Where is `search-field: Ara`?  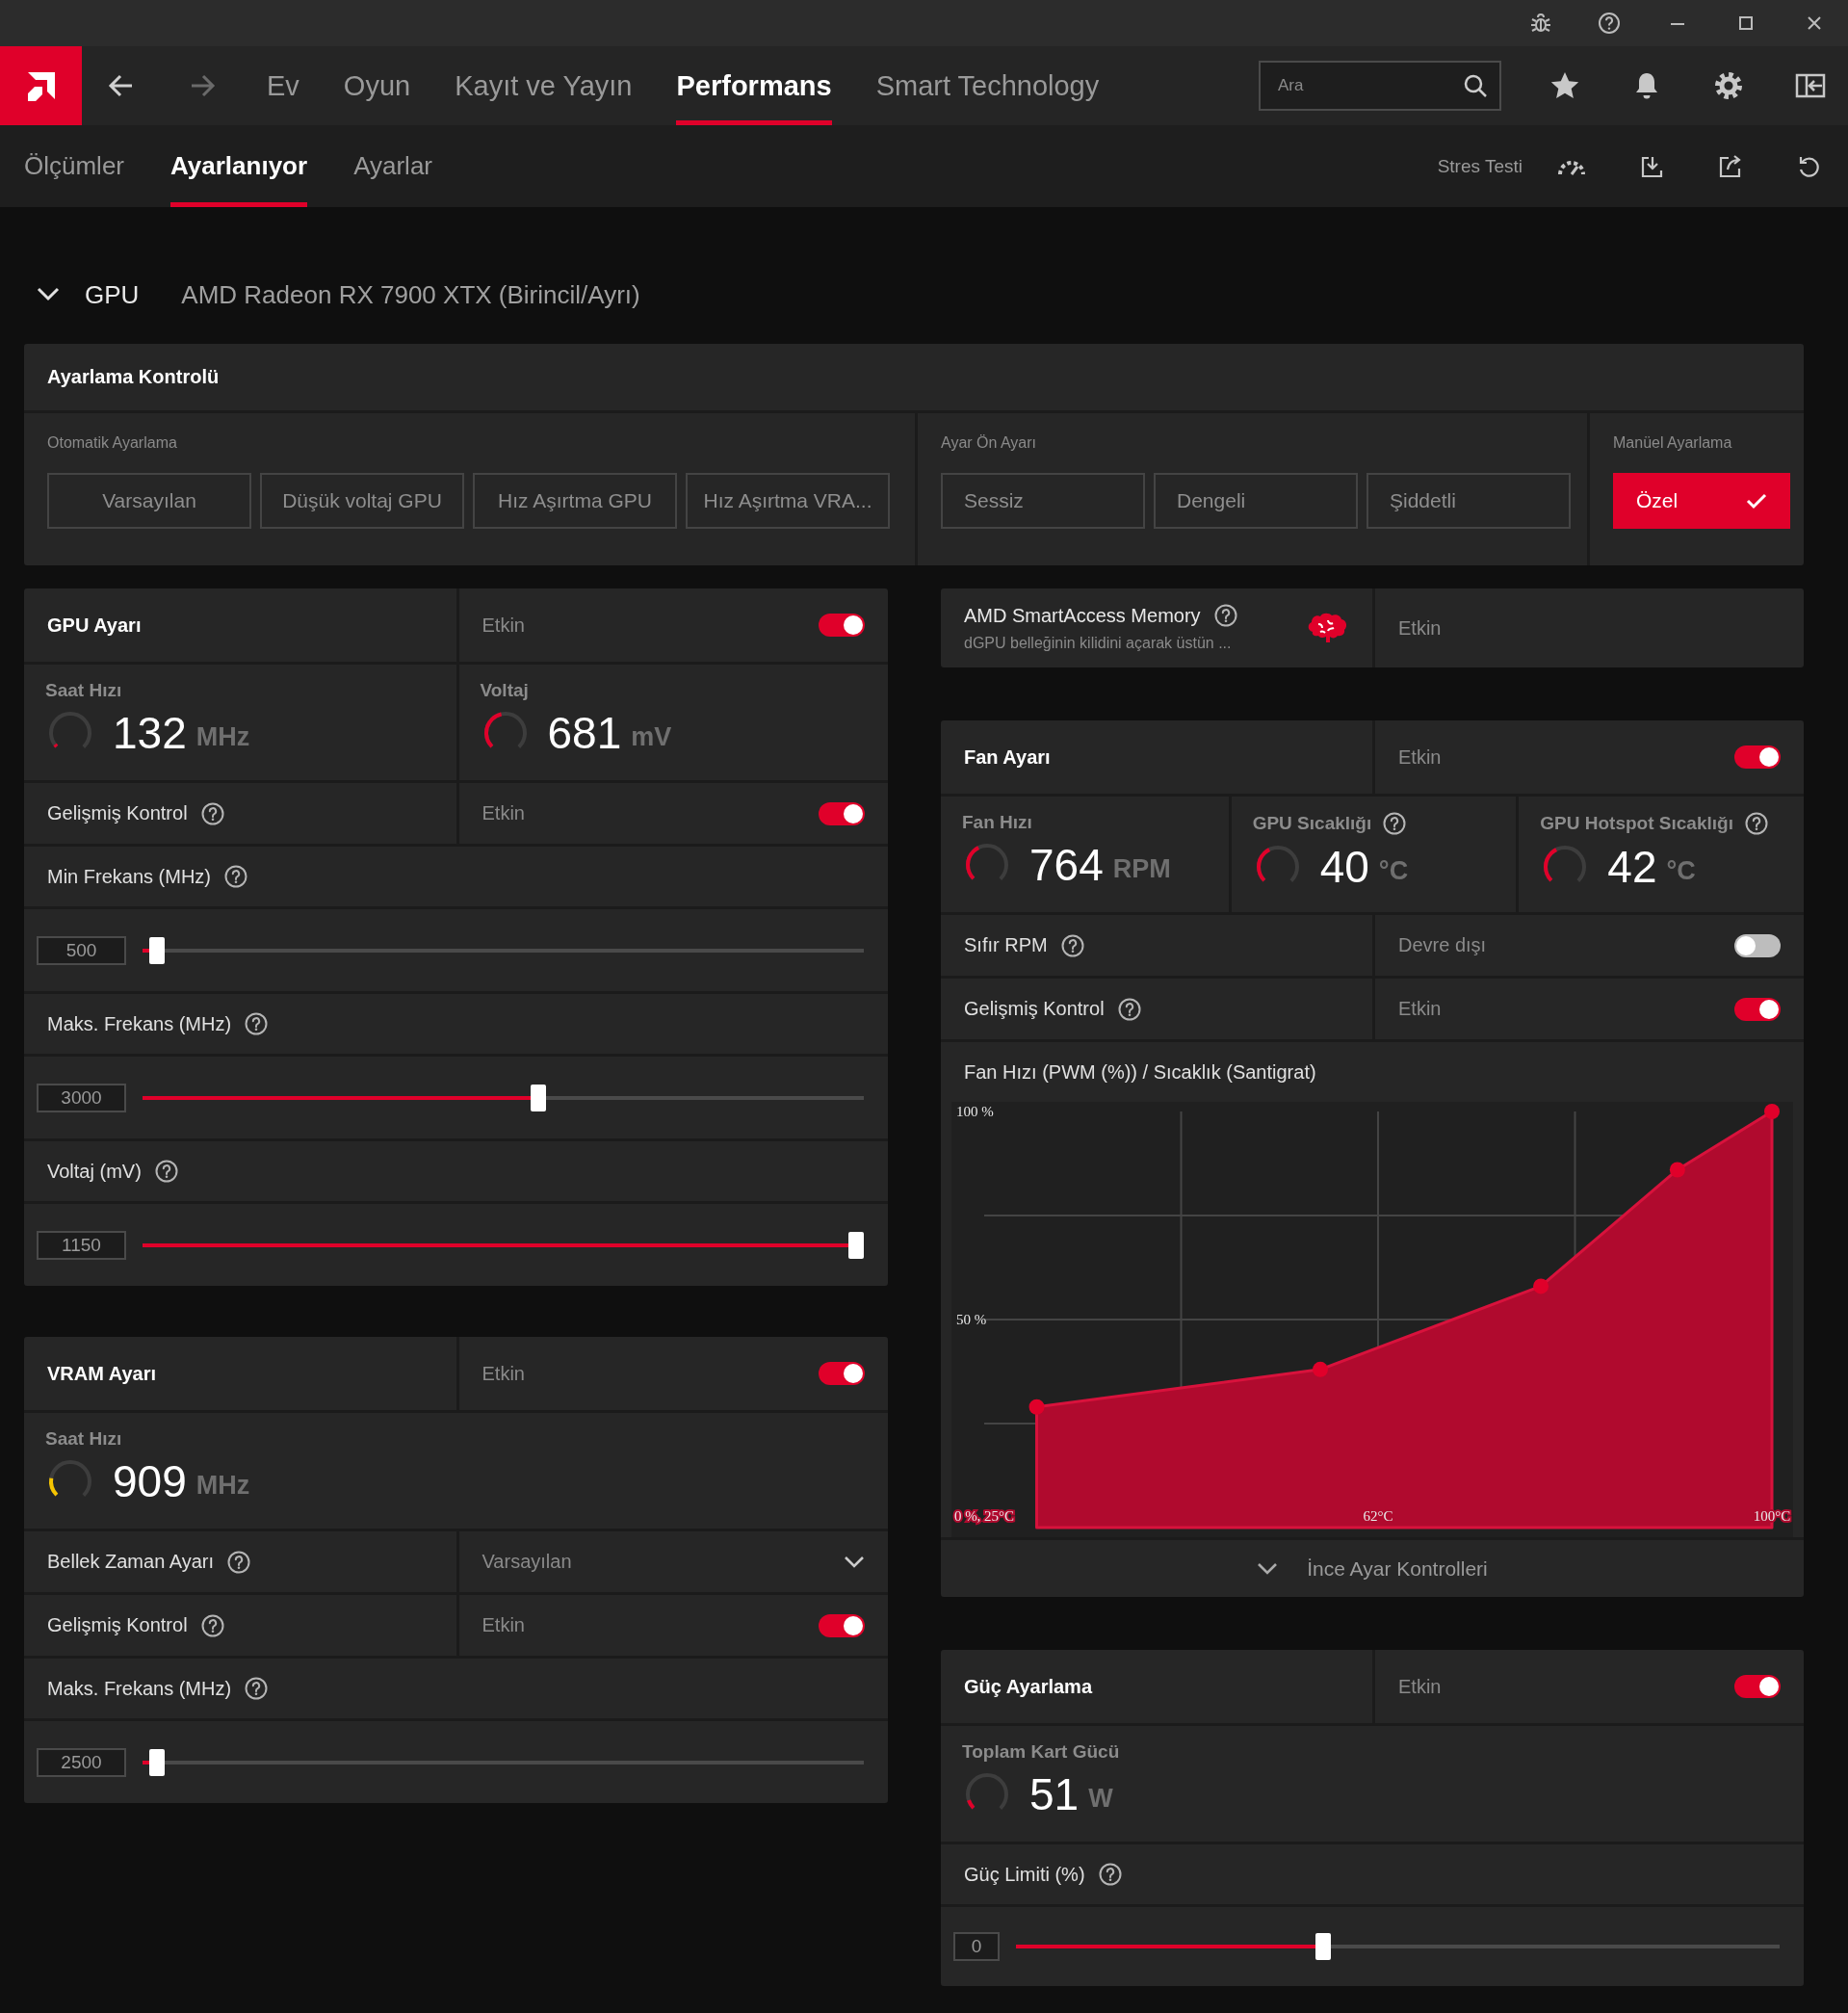 search-field: Ara is located at coordinates (1380, 86).